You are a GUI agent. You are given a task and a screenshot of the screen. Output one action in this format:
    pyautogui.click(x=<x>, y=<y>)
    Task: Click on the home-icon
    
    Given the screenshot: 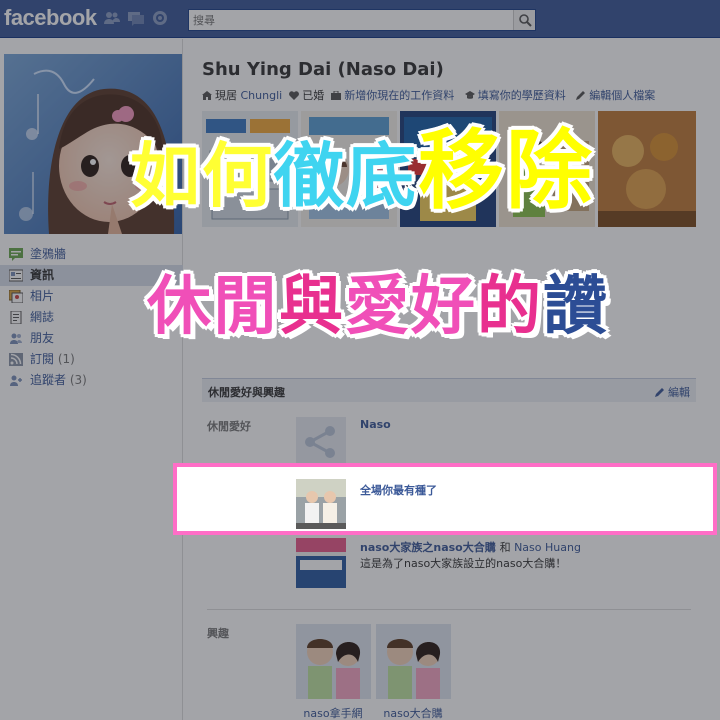 What is the action you would take?
    pyautogui.click(x=207, y=95)
    